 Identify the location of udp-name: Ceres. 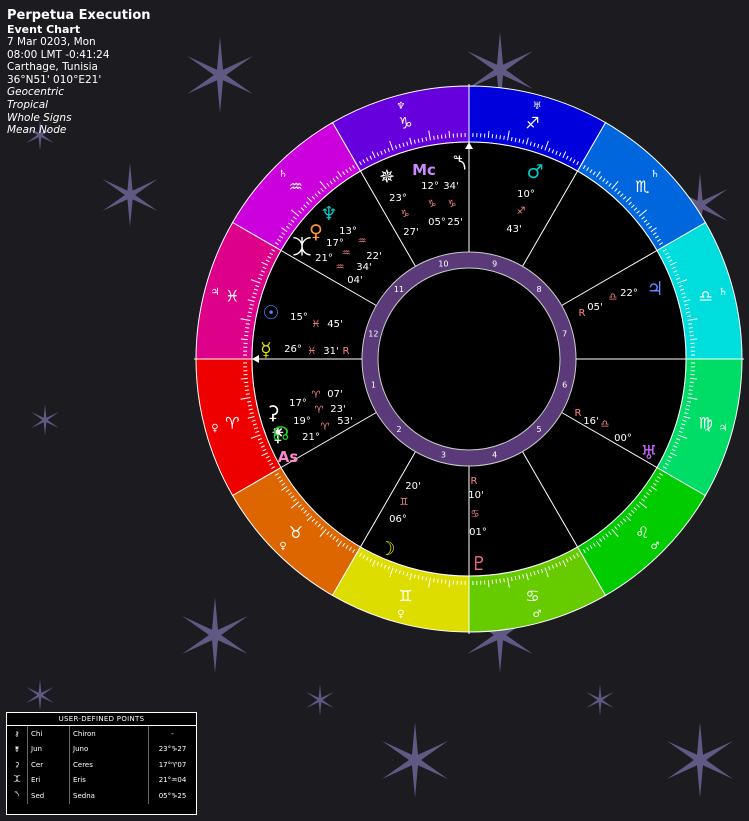
(109, 765).